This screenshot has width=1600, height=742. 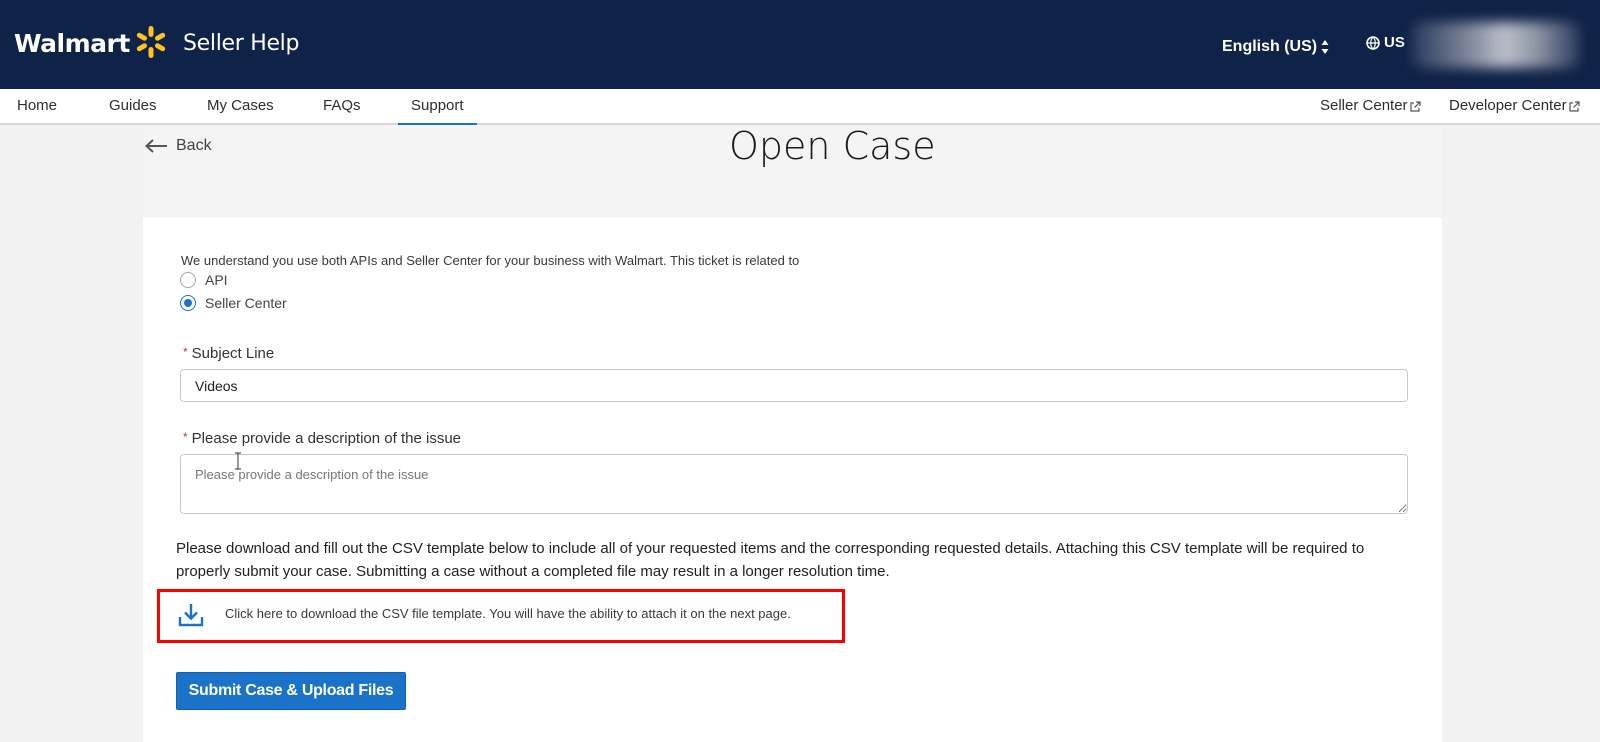 I want to click on page-title: Open Case, so click(x=832, y=146).